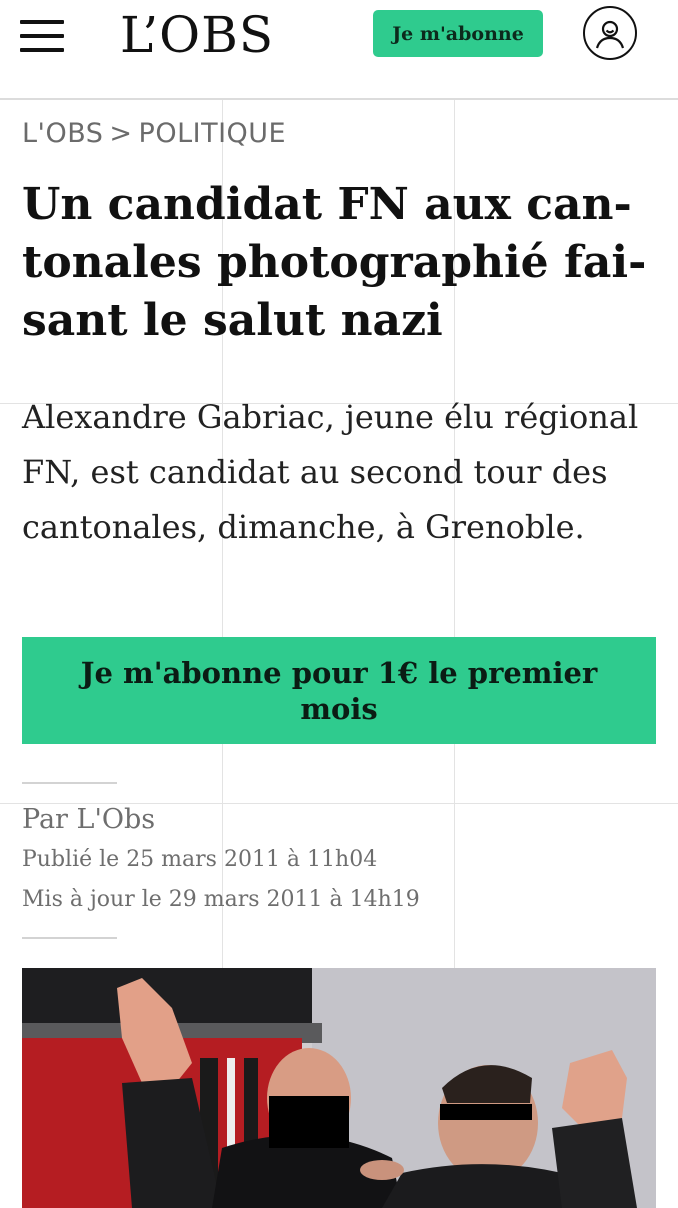  I want to click on updated-date: Mis à jour le 29 mars 2011 à 14h19, so click(221, 899).